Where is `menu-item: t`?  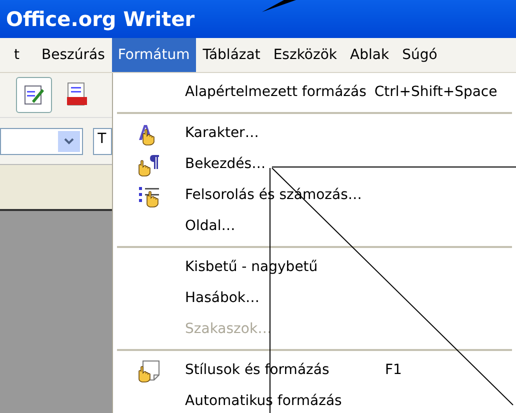
menu-item: t is located at coordinates (17, 55).